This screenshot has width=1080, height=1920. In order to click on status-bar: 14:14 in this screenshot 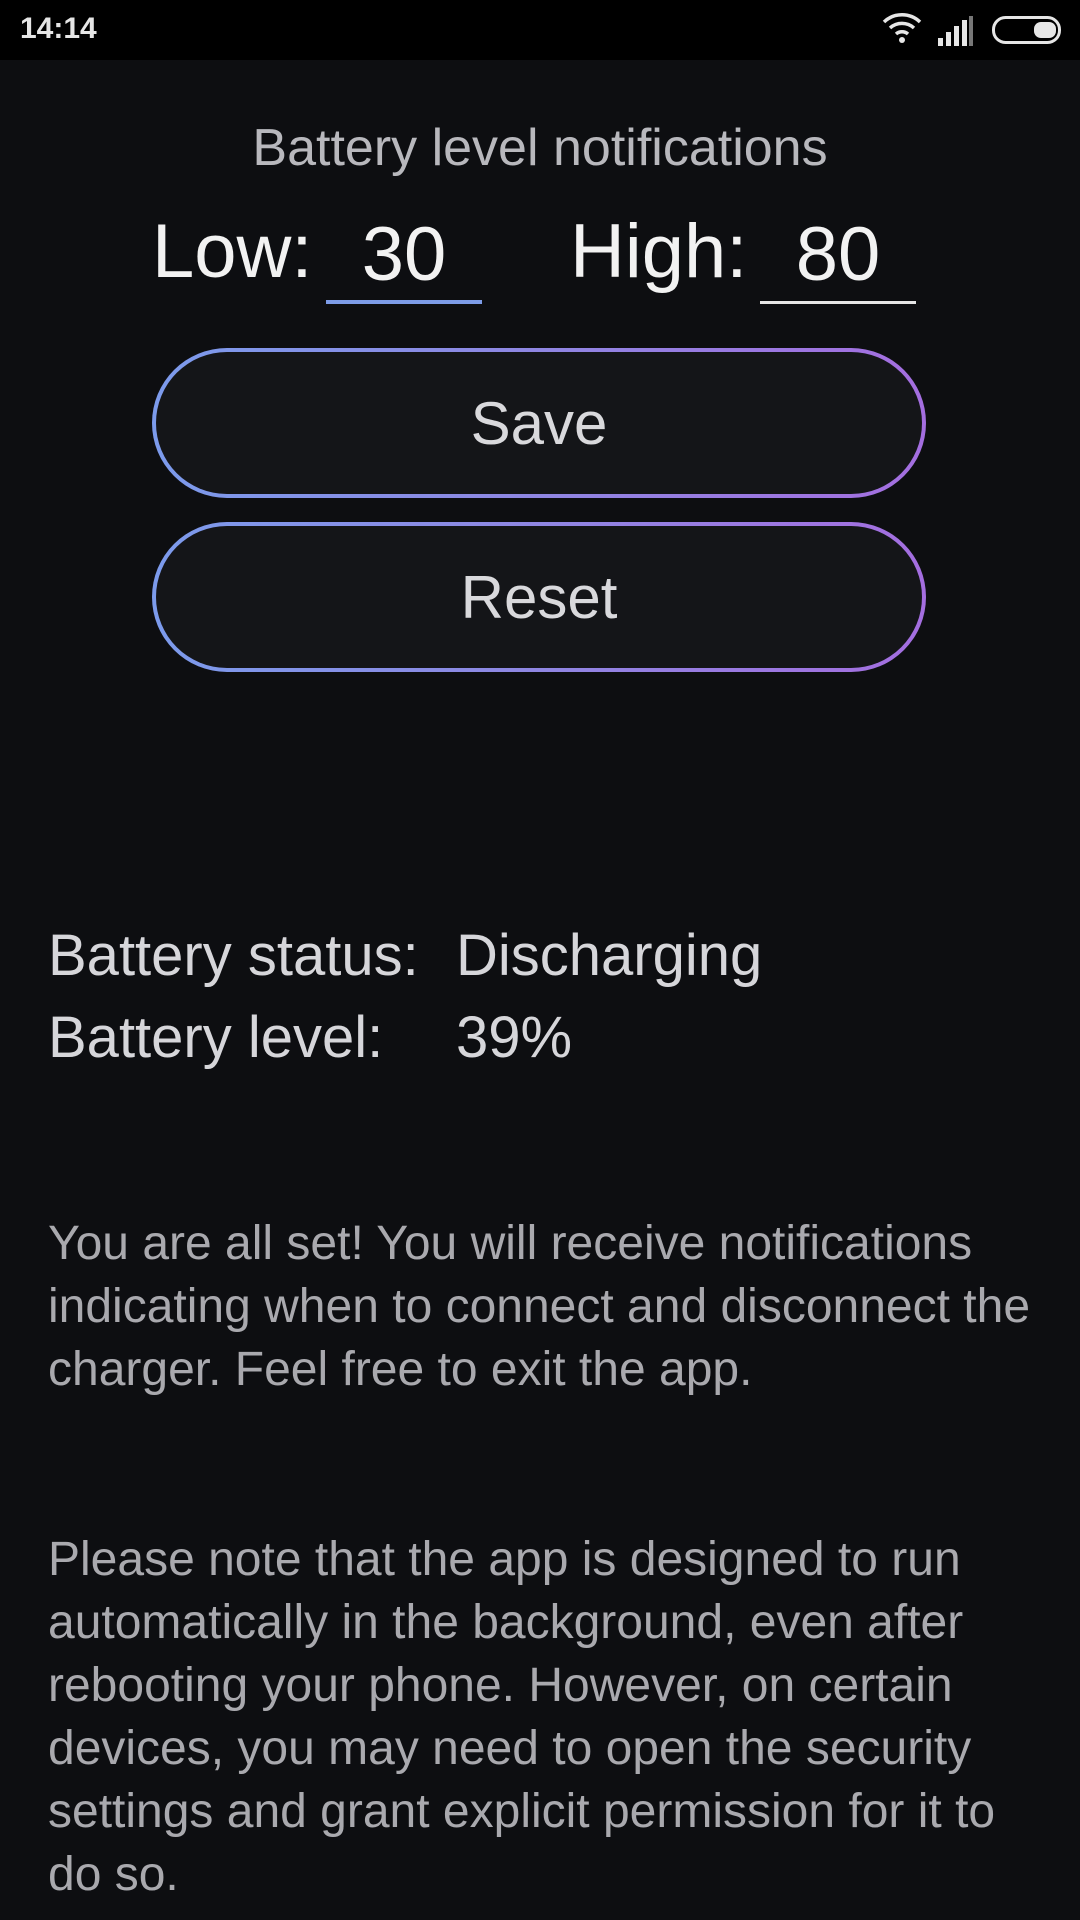, I will do `click(540, 30)`.